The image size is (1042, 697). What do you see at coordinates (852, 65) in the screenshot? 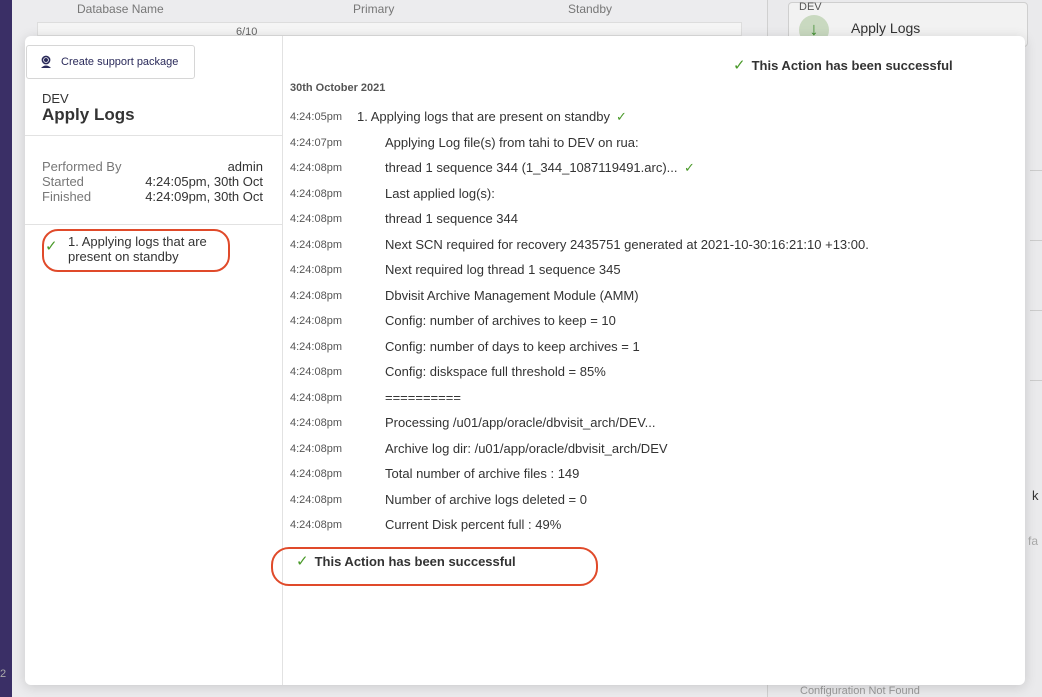
I see `success-text: This Action has been successful` at bounding box center [852, 65].